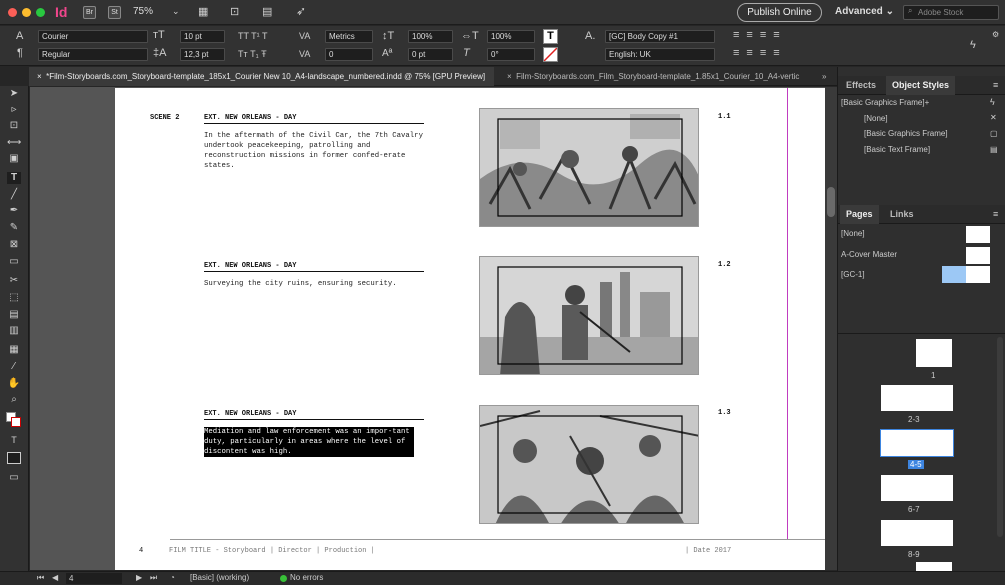 This screenshot has height=585, width=1005. What do you see at coordinates (14, 281) in the screenshot?
I see `scissors-tool-icon: ✂` at bounding box center [14, 281].